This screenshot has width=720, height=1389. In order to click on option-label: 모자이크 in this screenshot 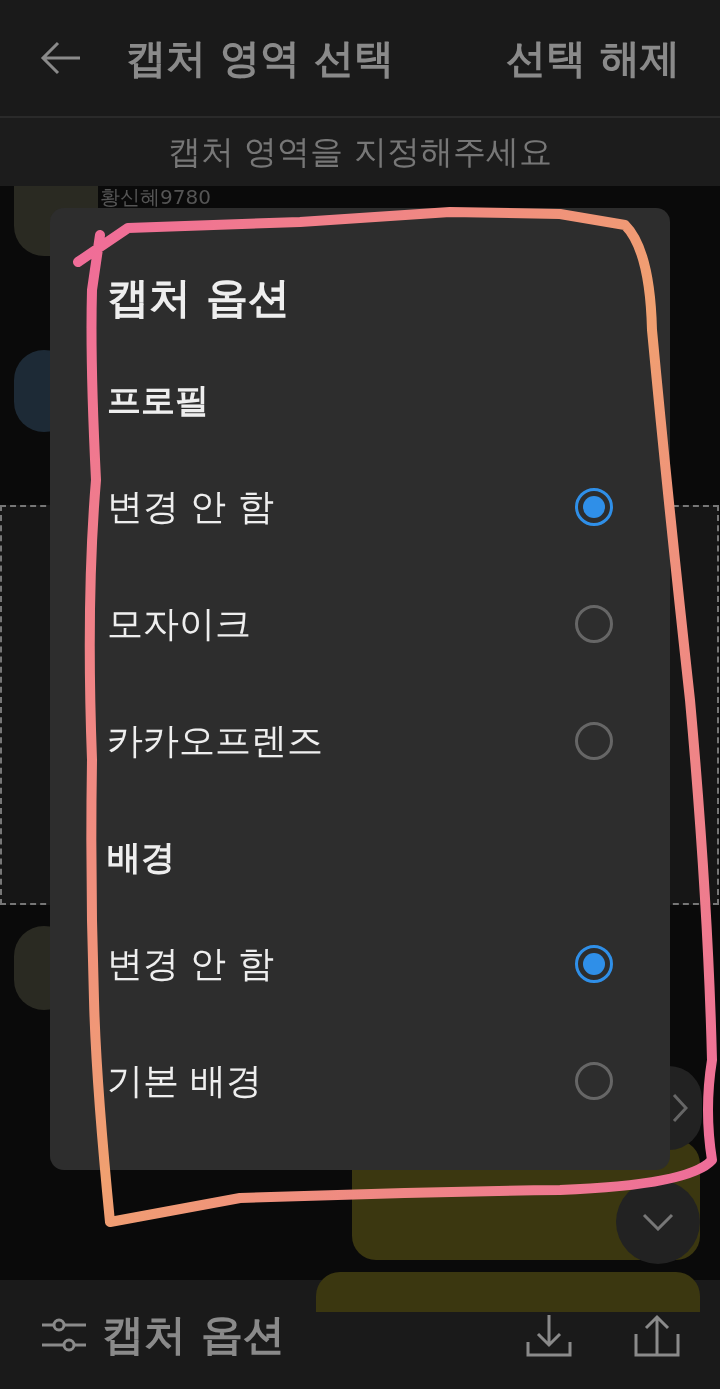, I will do `click(179, 623)`.